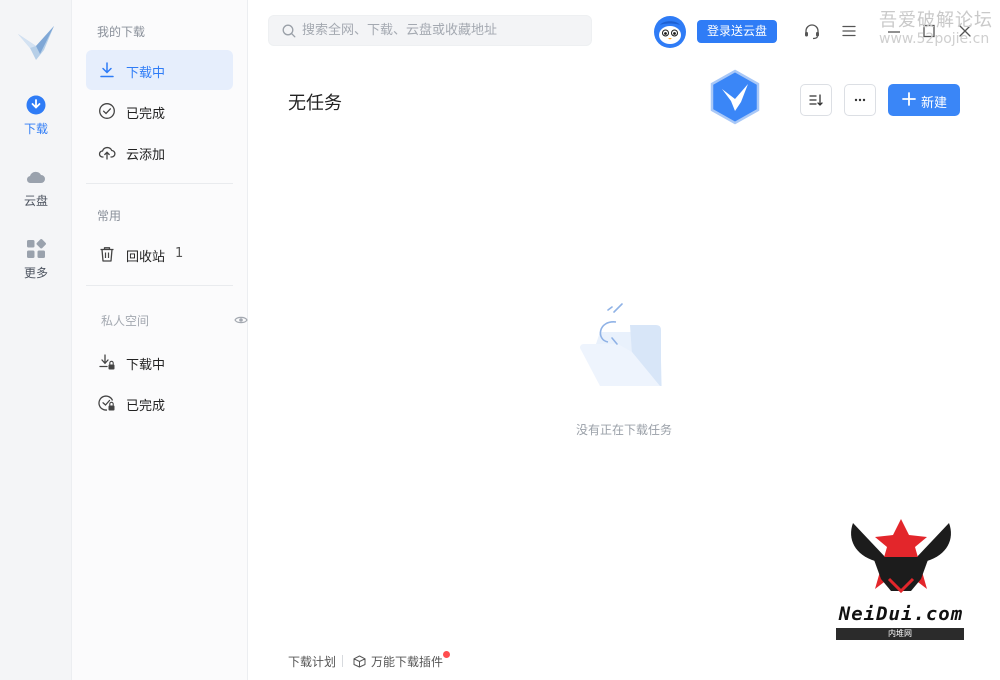 This screenshot has height=680, width=1000. Describe the element at coordinates (849, 31) in the screenshot. I see `menu-icon` at that location.